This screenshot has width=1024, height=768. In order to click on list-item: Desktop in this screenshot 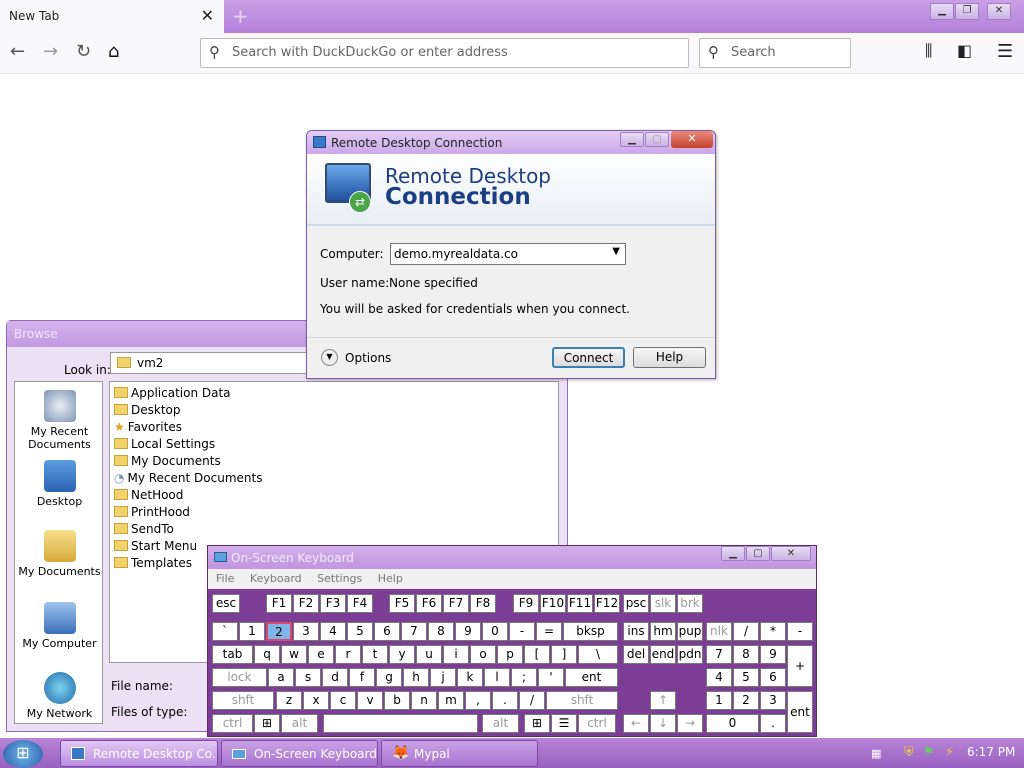, I will do `click(147, 410)`.